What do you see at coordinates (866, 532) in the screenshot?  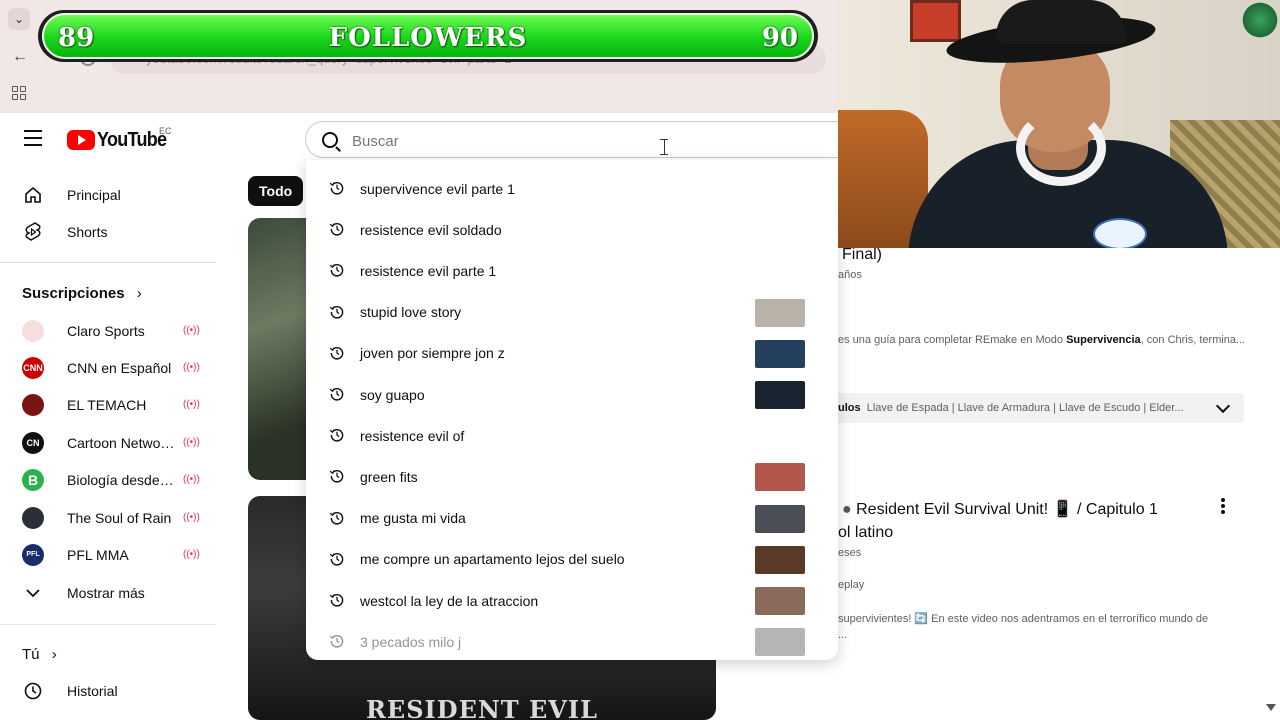 I see `video-title-continued: ol latino` at bounding box center [866, 532].